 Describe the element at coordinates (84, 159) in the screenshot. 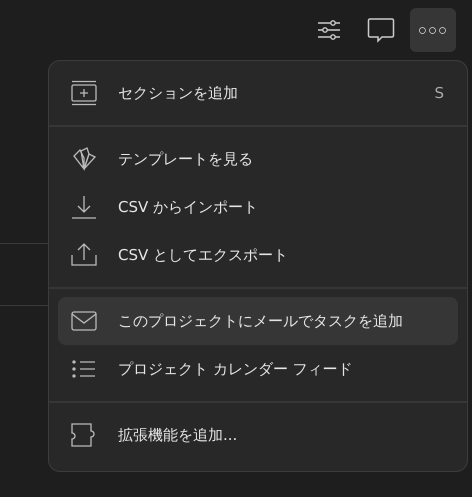

I see `swatches-icon` at that location.